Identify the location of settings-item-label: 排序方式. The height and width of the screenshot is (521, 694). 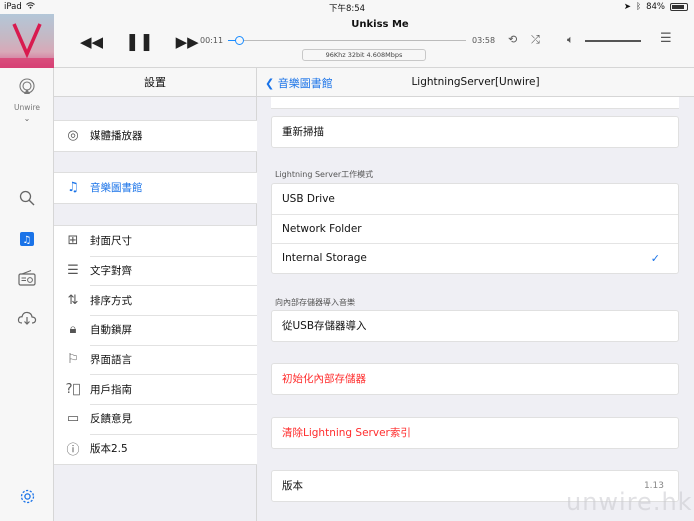
(111, 300).